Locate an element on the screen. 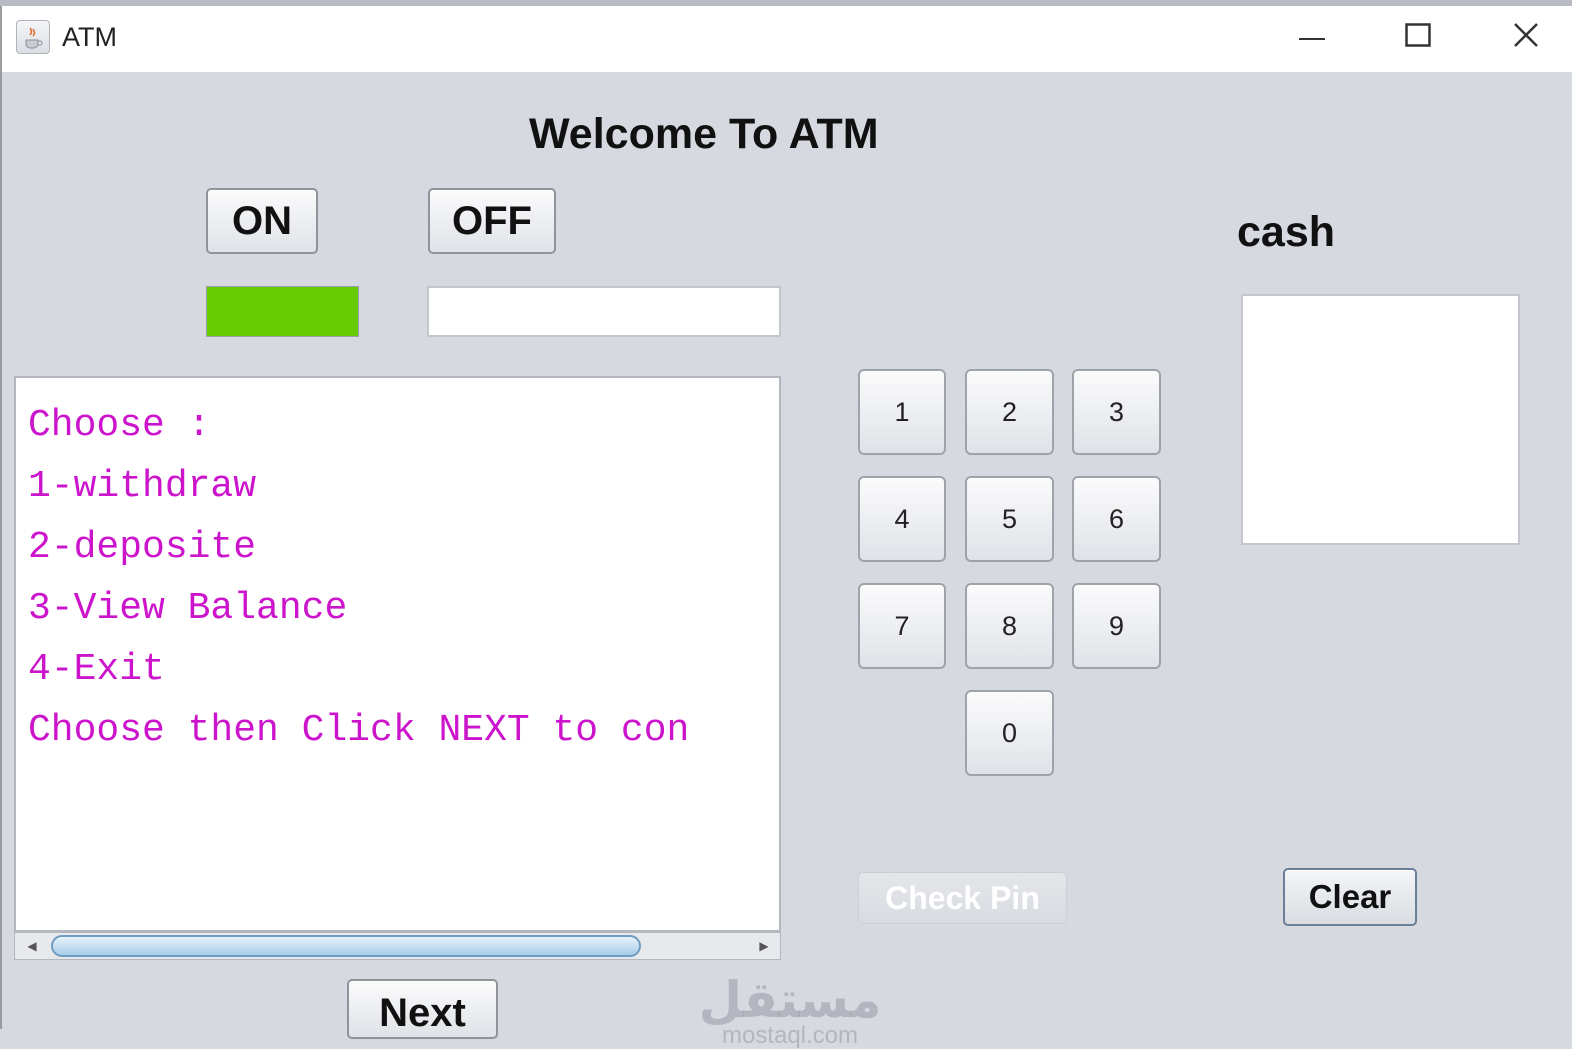 The width and height of the screenshot is (1572, 1049). maximize-button is located at coordinates (1418, 37).